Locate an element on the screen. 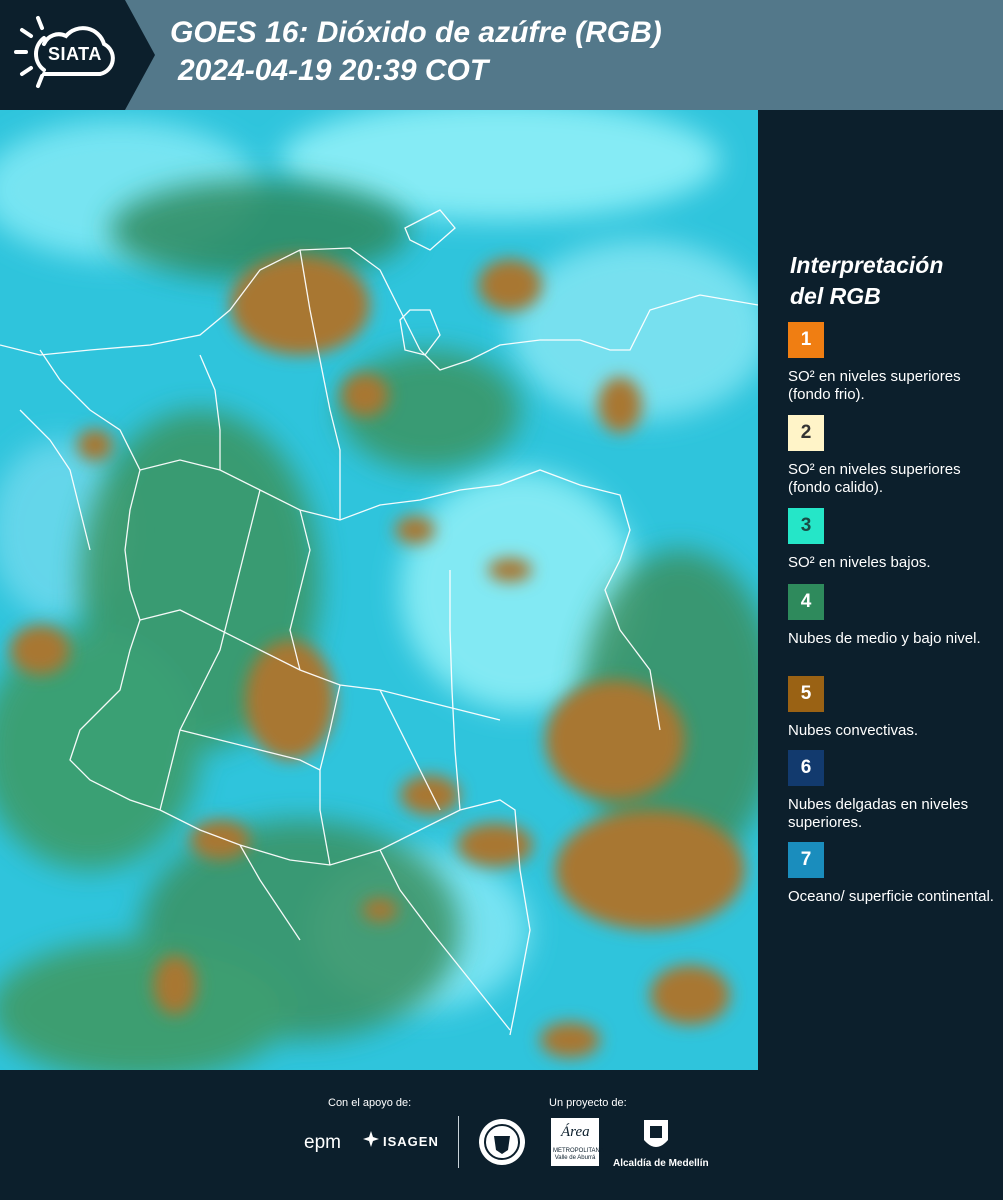 This screenshot has height=1200, width=1003. legend-item-7: 7 Oceano/ superficie continental. is located at coordinates (893, 874).